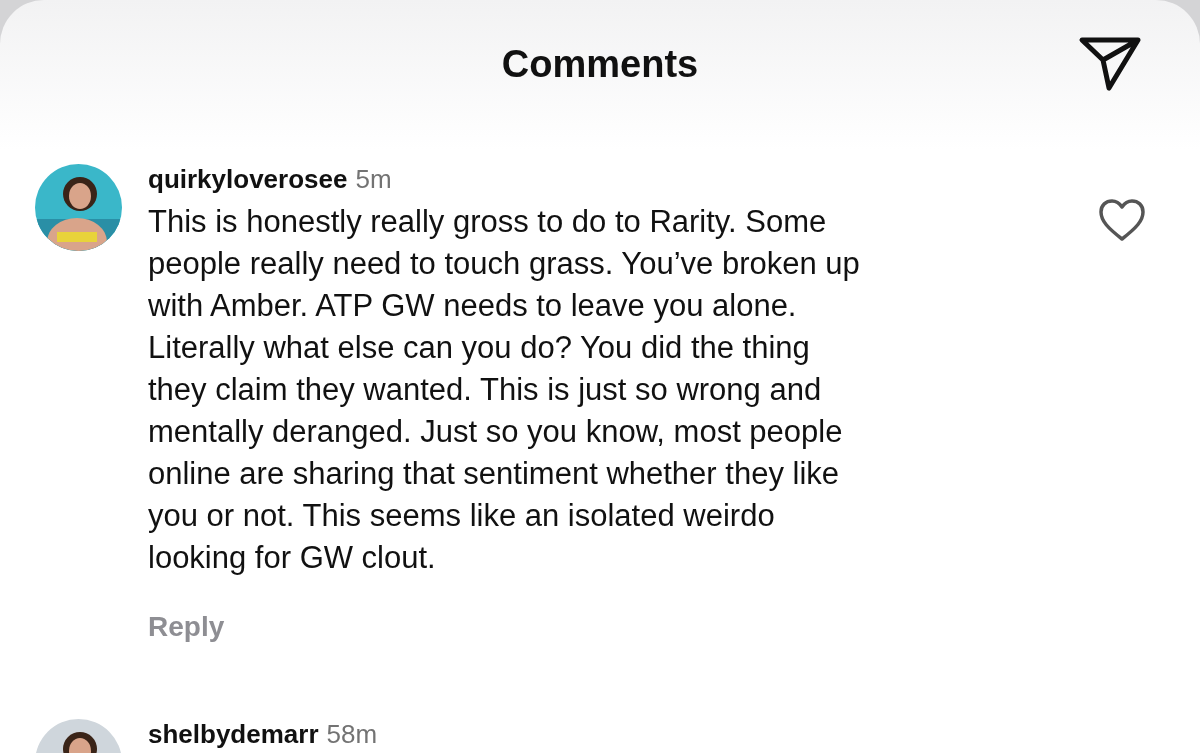 The image size is (1200, 753). Describe the element at coordinates (1122, 220) in the screenshot. I see `heart-icon` at that location.